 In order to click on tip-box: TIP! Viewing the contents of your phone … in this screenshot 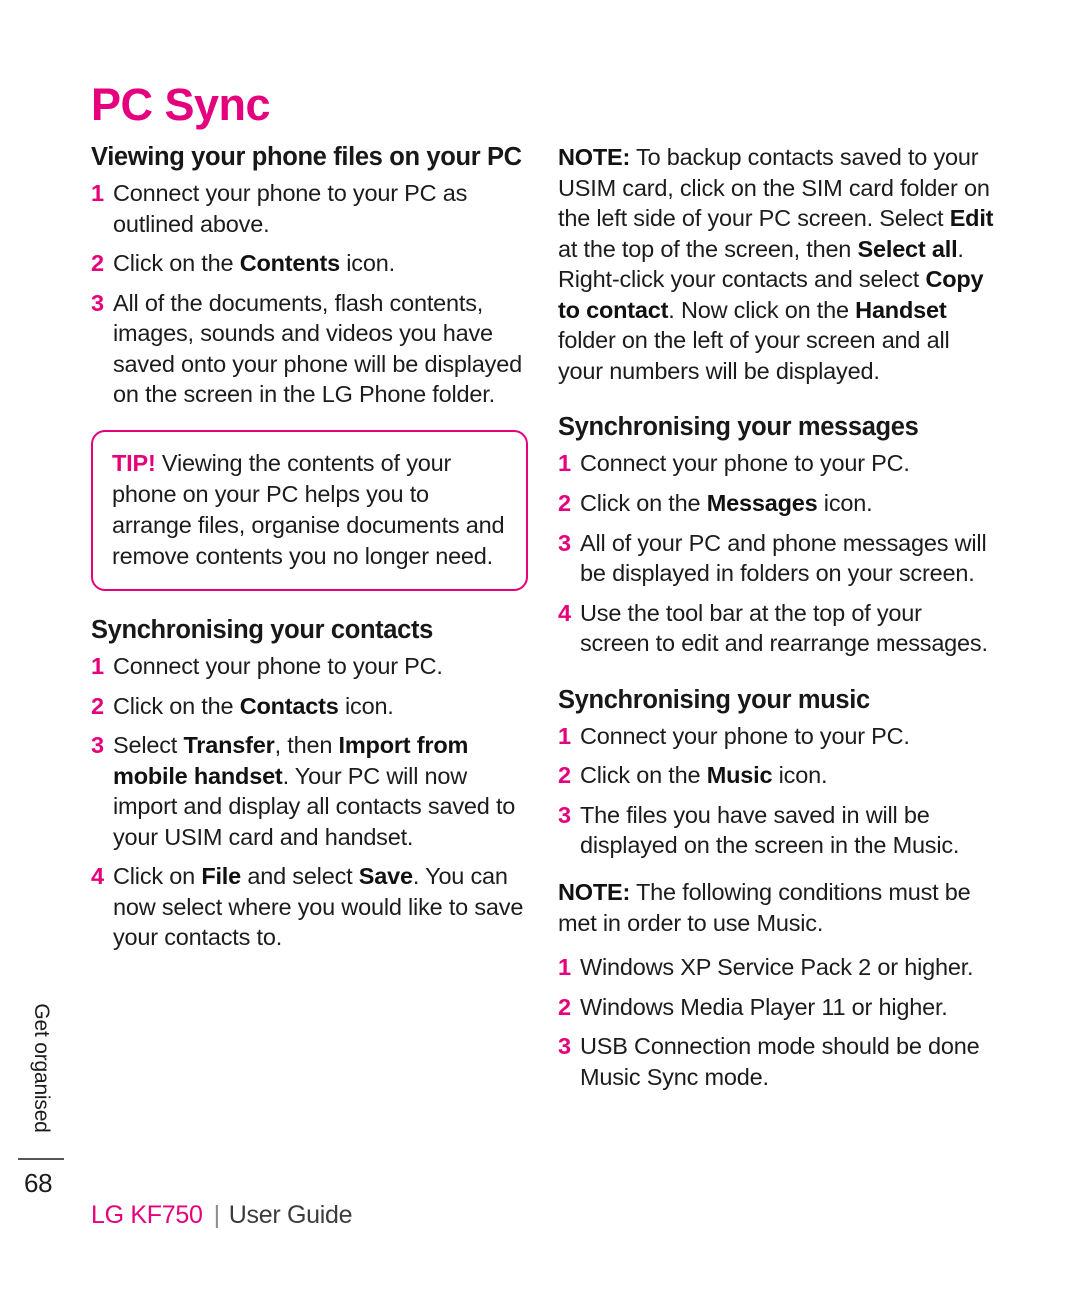, I will do `click(309, 510)`.